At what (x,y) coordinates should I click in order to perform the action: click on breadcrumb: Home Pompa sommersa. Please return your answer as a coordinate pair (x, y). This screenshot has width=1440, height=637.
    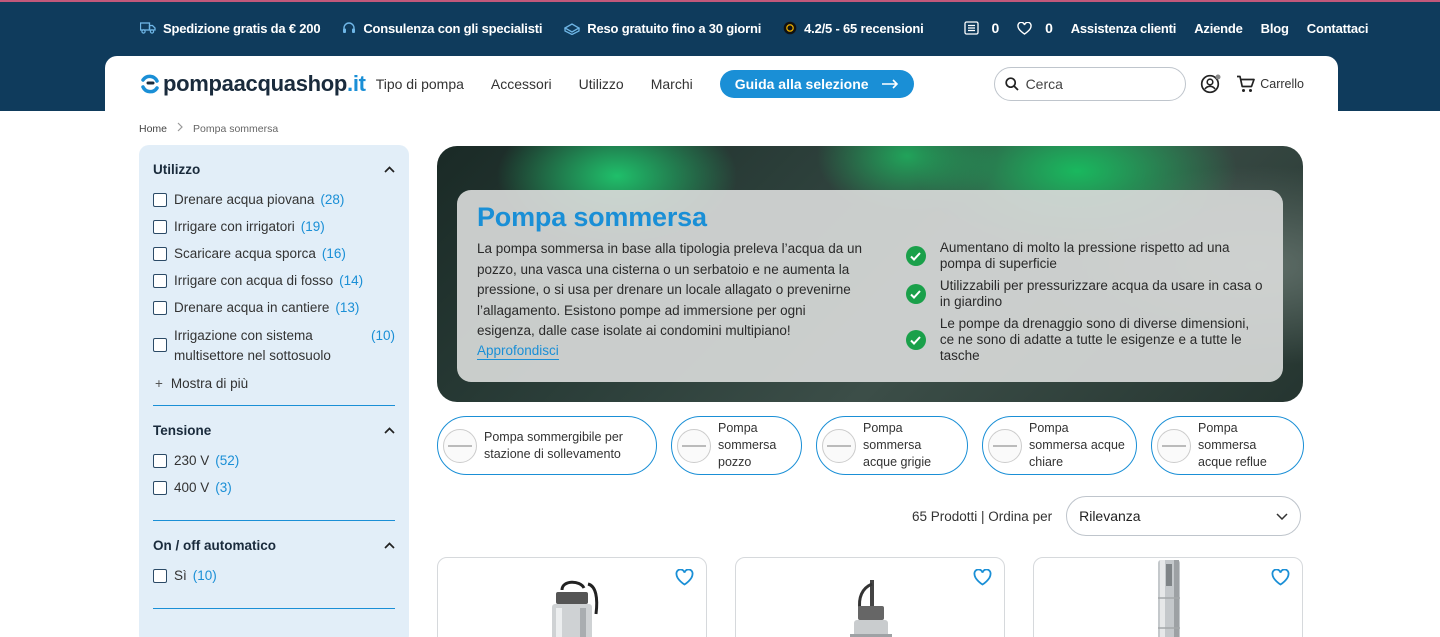
    Looking at the image, I should click on (208, 128).